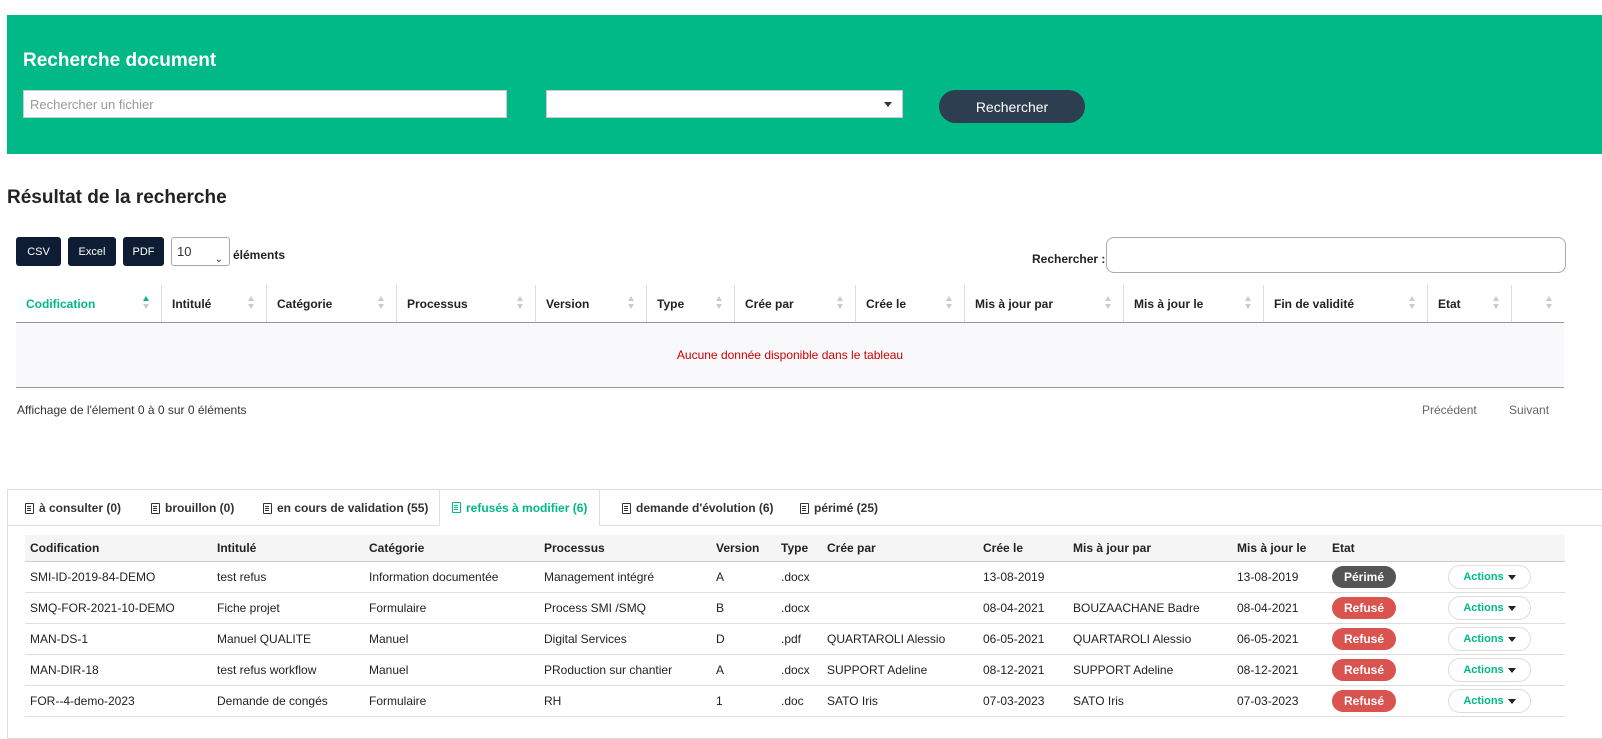  Describe the element at coordinates (1012, 106) in the screenshot. I see `search-button: Rechercher` at that location.